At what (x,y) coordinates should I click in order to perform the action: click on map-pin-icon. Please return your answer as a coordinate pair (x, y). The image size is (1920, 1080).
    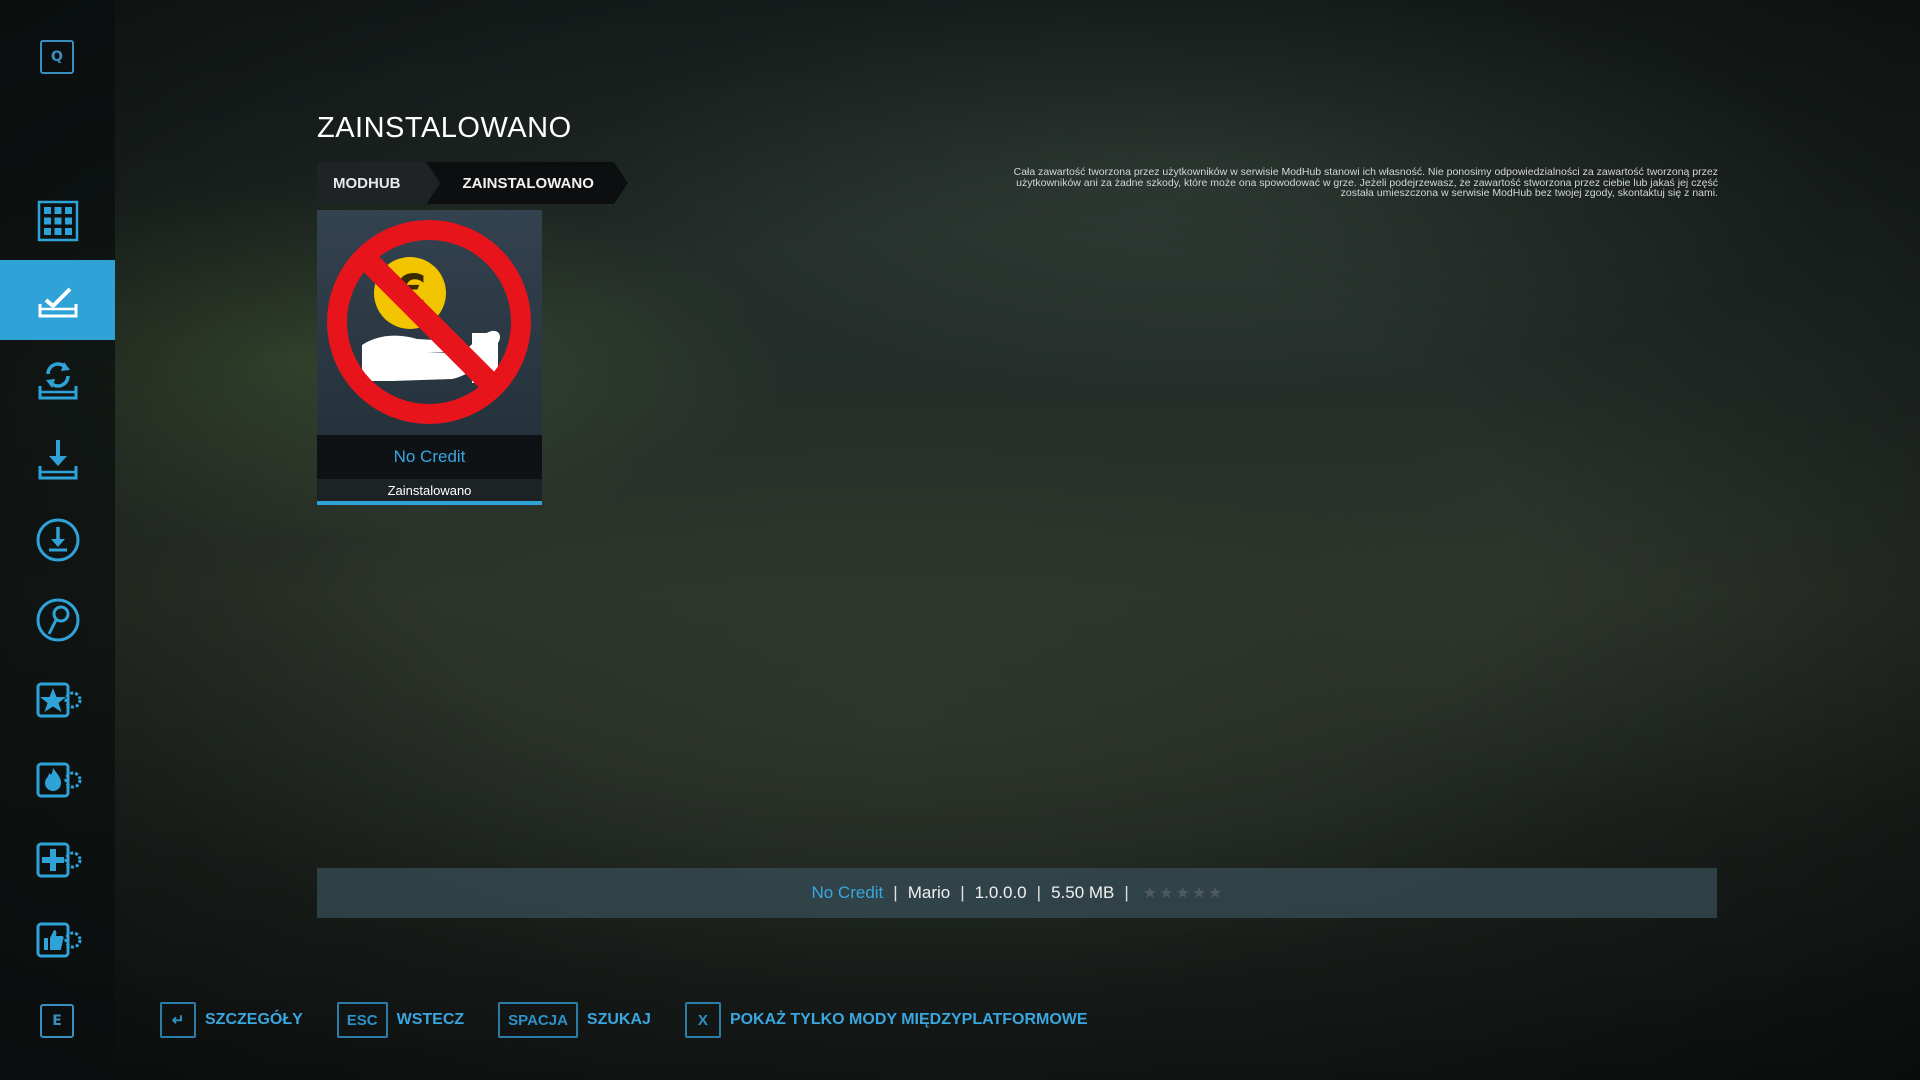
    Looking at the image, I should click on (57, 620).